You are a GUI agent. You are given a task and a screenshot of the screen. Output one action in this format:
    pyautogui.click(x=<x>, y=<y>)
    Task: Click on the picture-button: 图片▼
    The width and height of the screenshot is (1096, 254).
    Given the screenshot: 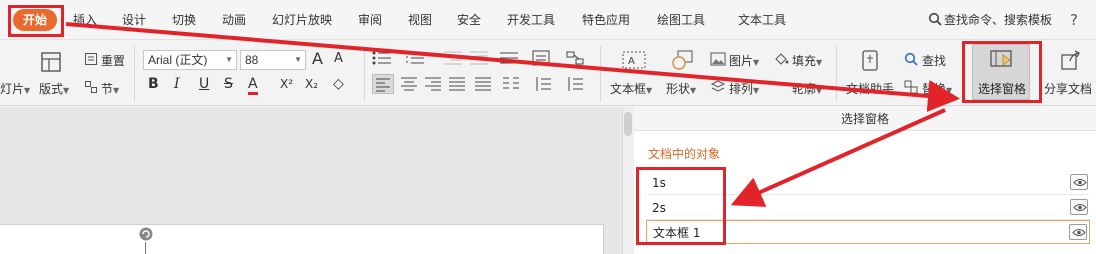 What is the action you would take?
    pyautogui.click(x=744, y=60)
    